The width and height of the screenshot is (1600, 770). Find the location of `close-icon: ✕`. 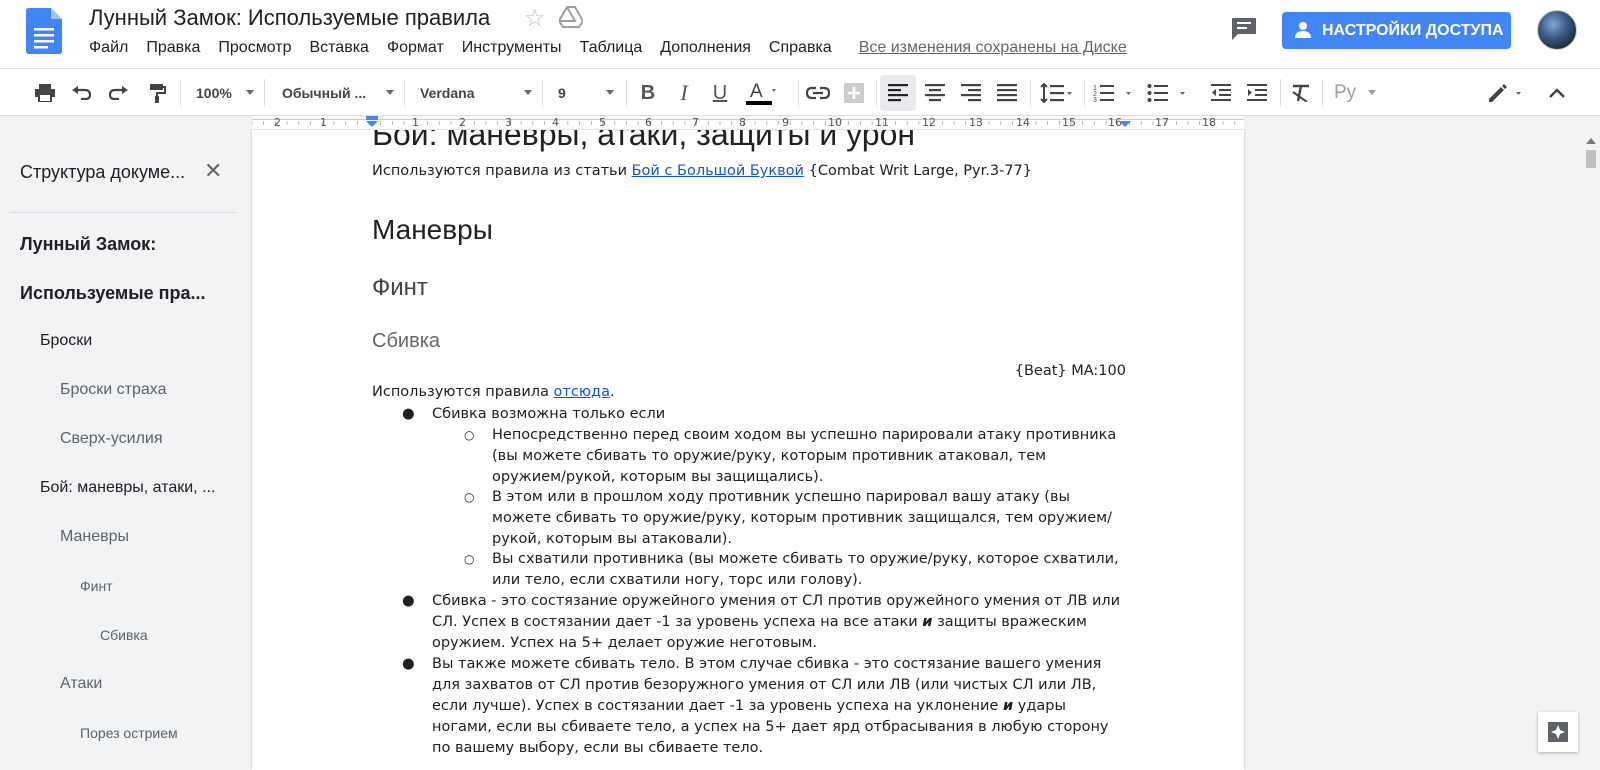

close-icon: ✕ is located at coordinates (213, 171).